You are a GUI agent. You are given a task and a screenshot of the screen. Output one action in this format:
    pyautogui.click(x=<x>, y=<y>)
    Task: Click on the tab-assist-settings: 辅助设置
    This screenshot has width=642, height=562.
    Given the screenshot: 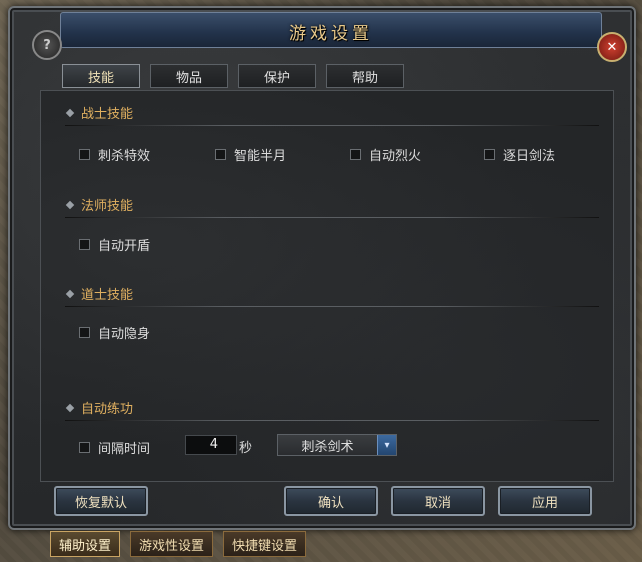 What is the action you would take?
    pyautogui.click(x=85, y=544)
    